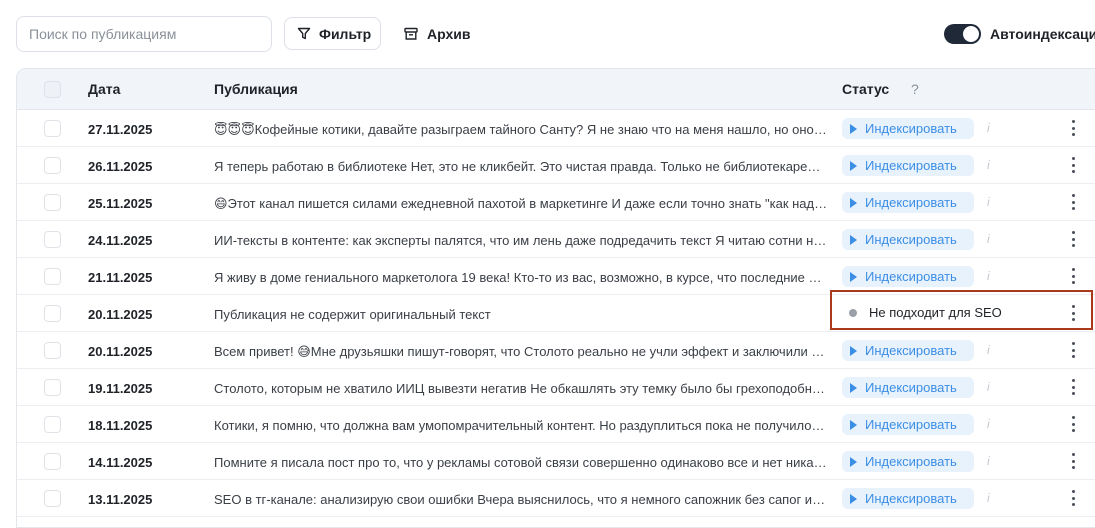 This screenshot has height=528, width=1095. I want to click on row-date: 19.11.2025, so click(120, 388).